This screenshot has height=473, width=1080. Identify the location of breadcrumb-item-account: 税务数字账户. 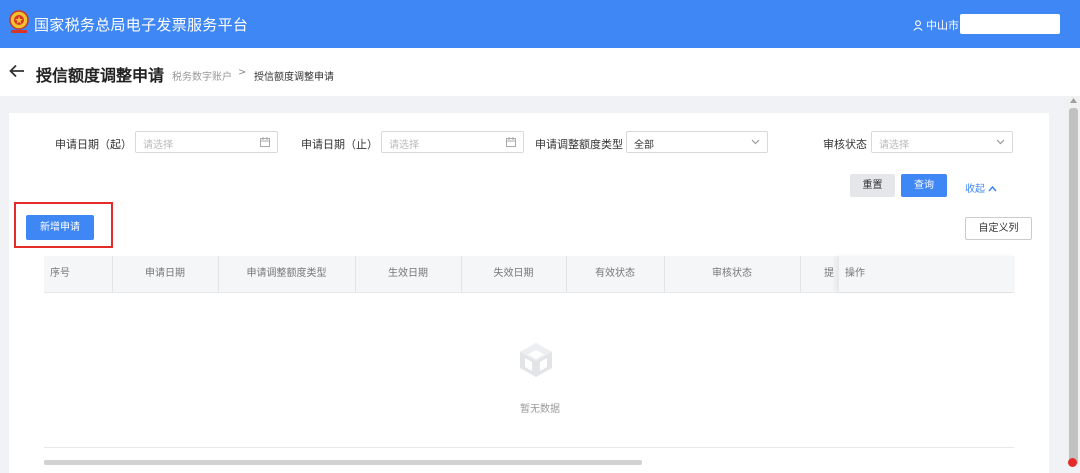
(202, 75).